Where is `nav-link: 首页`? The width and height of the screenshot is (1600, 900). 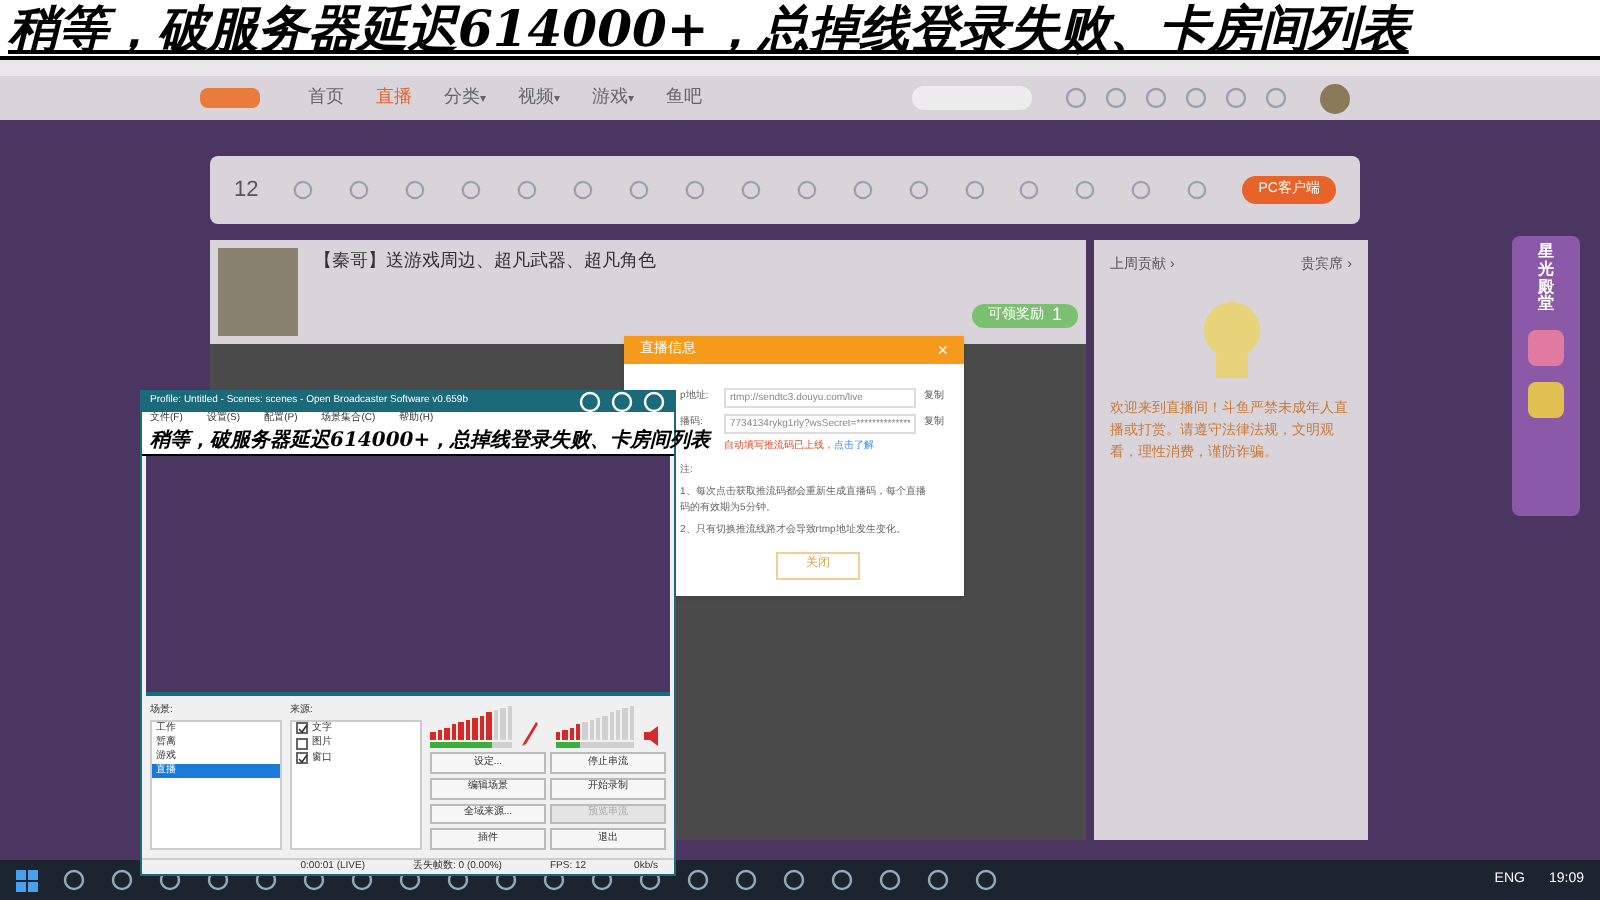 nav-link: 首页 is located at coordinates (326, 98).